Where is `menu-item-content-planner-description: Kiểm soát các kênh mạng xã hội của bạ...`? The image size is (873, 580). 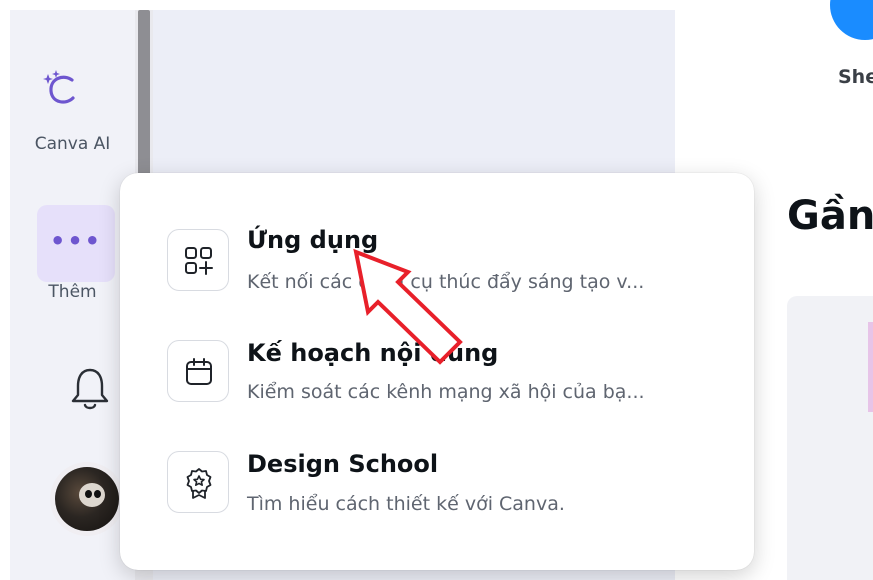 menu-item-content-planner-description: Kiểm soát các kênh mạng xã hội của bạ... is located at coordinates (446, 392).